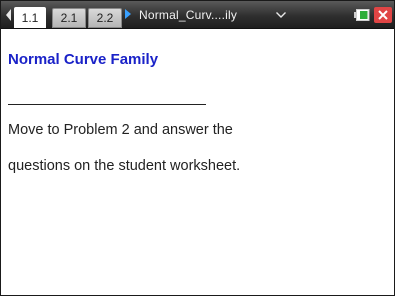 The height and width of the screenshot is (296, 395). I want to click on tab-bar: 1.1 2.1 2.2 Normal_Curv....ily, so click(197, 15).